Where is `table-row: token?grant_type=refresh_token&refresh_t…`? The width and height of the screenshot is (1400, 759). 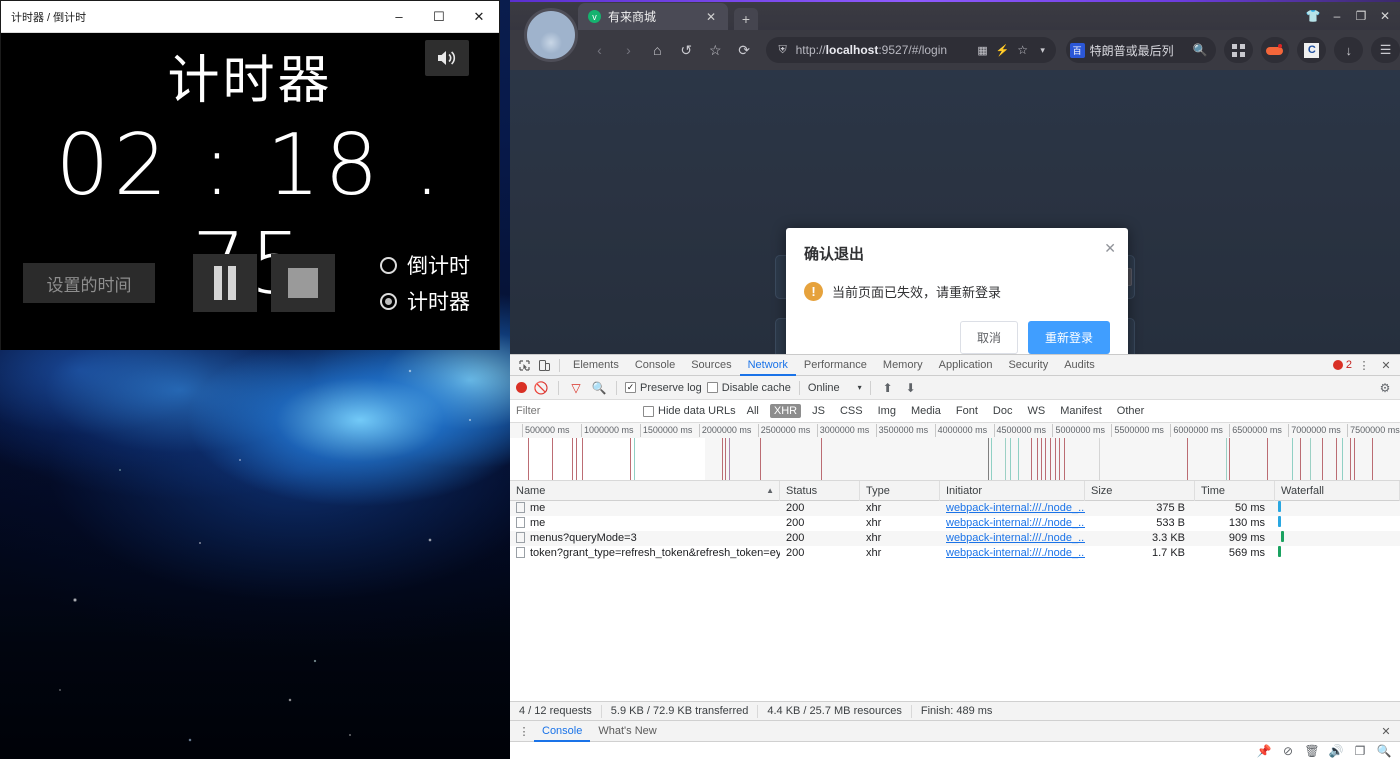 table-row: token?grant_type=refresh_token&refresh_t… is located at coordinates (955, 553).